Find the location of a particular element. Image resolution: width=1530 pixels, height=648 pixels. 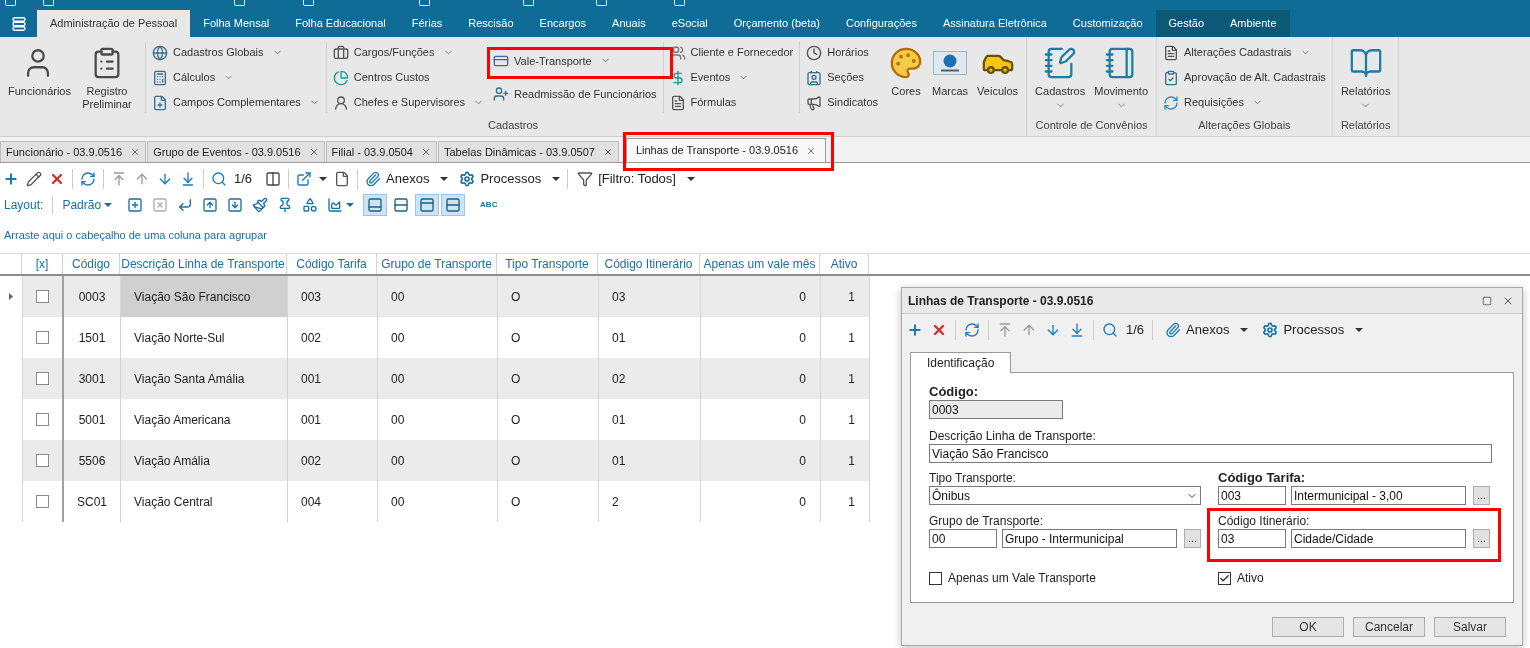

ribbon-large-button: Relatórios is located at coordinates (1365, 75).